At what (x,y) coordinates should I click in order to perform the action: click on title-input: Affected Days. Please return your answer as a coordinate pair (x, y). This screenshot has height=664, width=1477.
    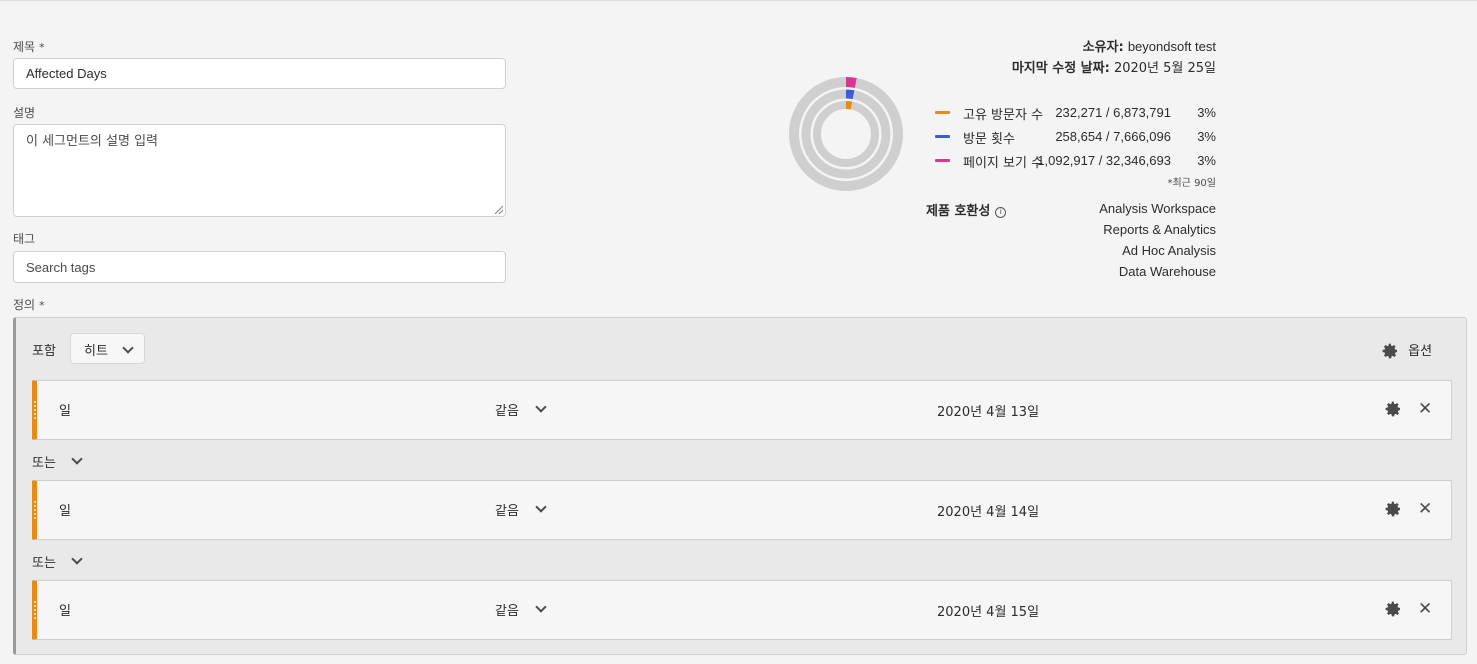
    Looking at the image, I should click on (259, 73).